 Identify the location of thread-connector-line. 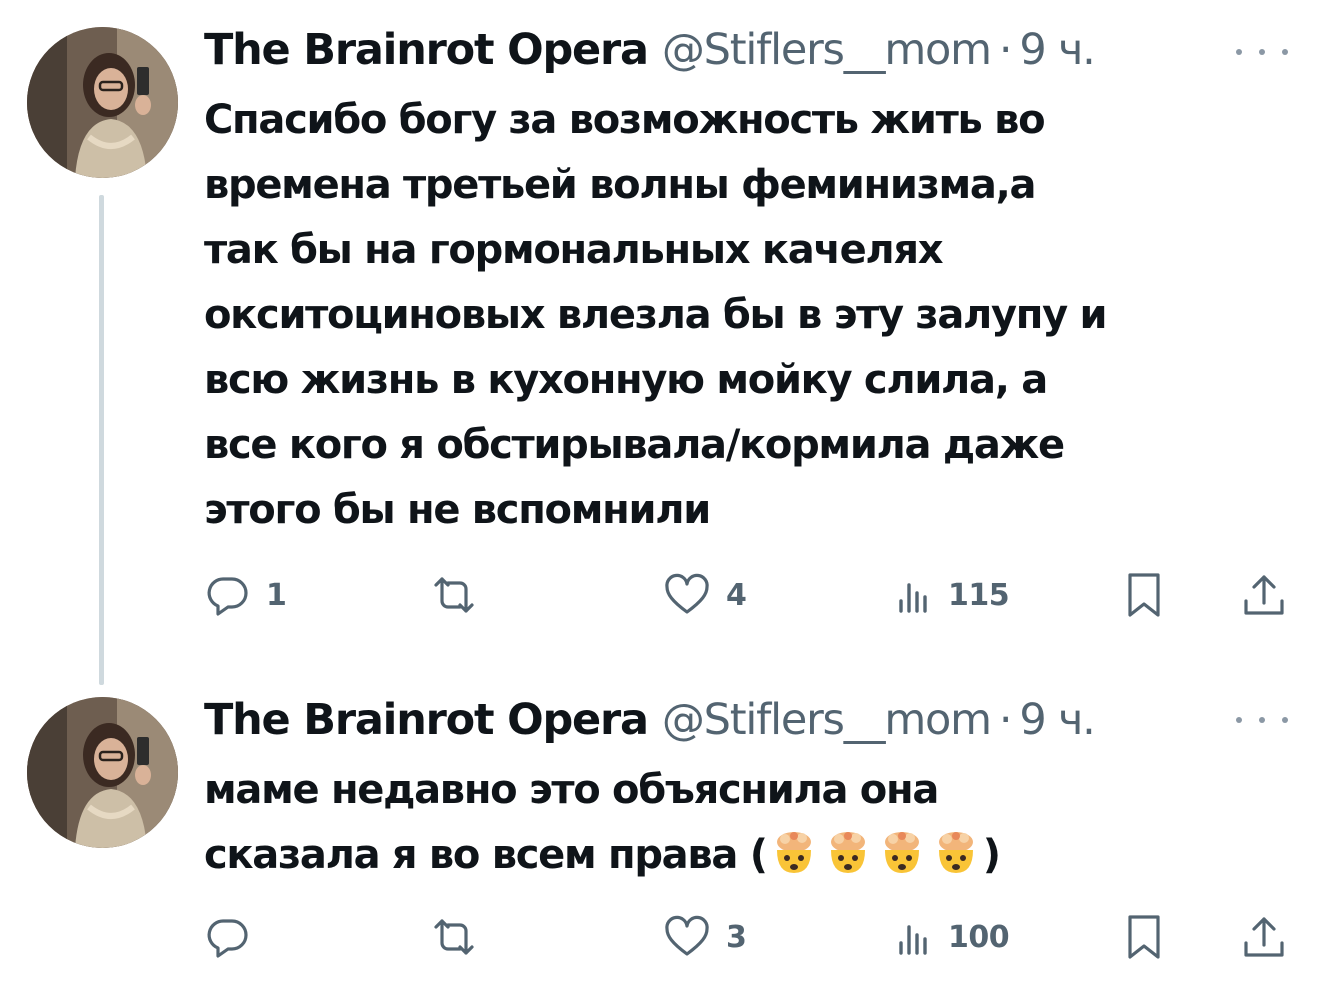
(101, 440).